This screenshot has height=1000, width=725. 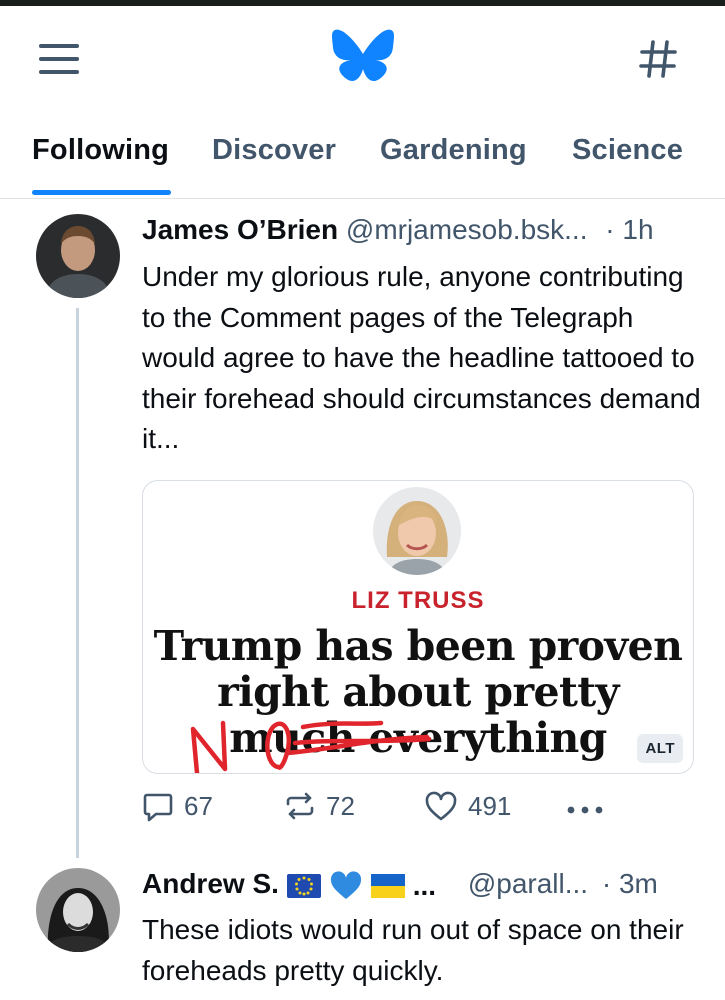 I want to click on butterfly-logo-icon, so click(x=363, y=58).